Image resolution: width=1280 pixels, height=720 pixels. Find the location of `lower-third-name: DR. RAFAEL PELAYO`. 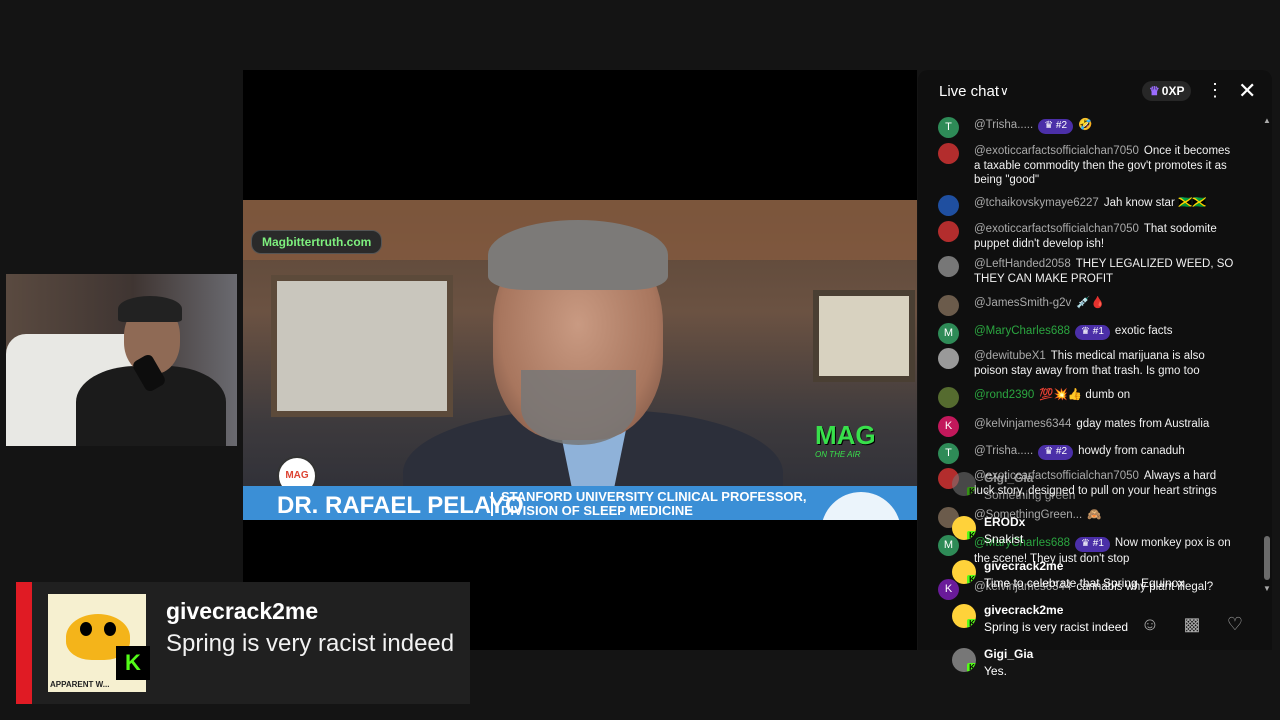

lower-third-name: DR. RAFAEL PELAYO is located at coordinates (400, 505).